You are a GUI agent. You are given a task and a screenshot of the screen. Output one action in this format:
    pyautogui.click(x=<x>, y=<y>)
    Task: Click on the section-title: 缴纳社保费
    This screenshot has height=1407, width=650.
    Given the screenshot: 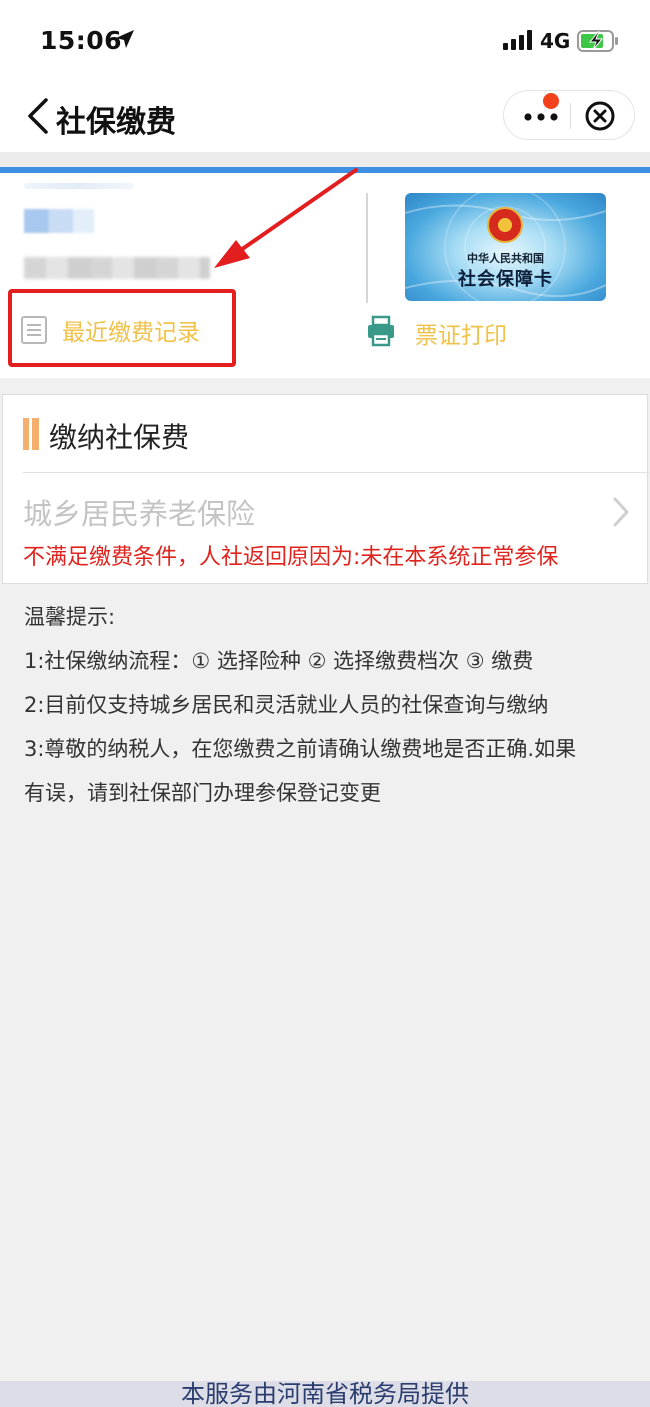 What is the action you would take?
    pyautogui.click(x=119, y=437)
    